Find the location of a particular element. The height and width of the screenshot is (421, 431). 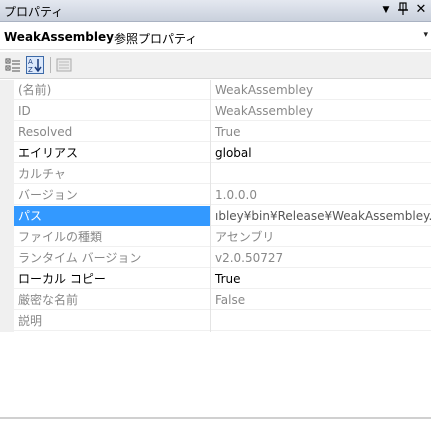

alphabetical-view-button: A Z is located at coordinates (35, 65).